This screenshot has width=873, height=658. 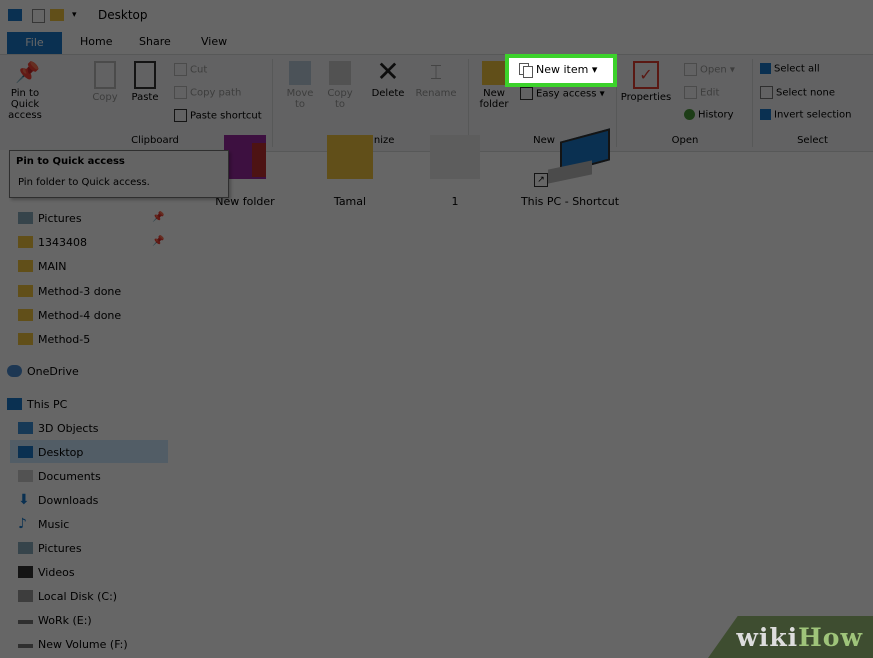 I want to click on copy-path-icon, so click(x=180, y=92).